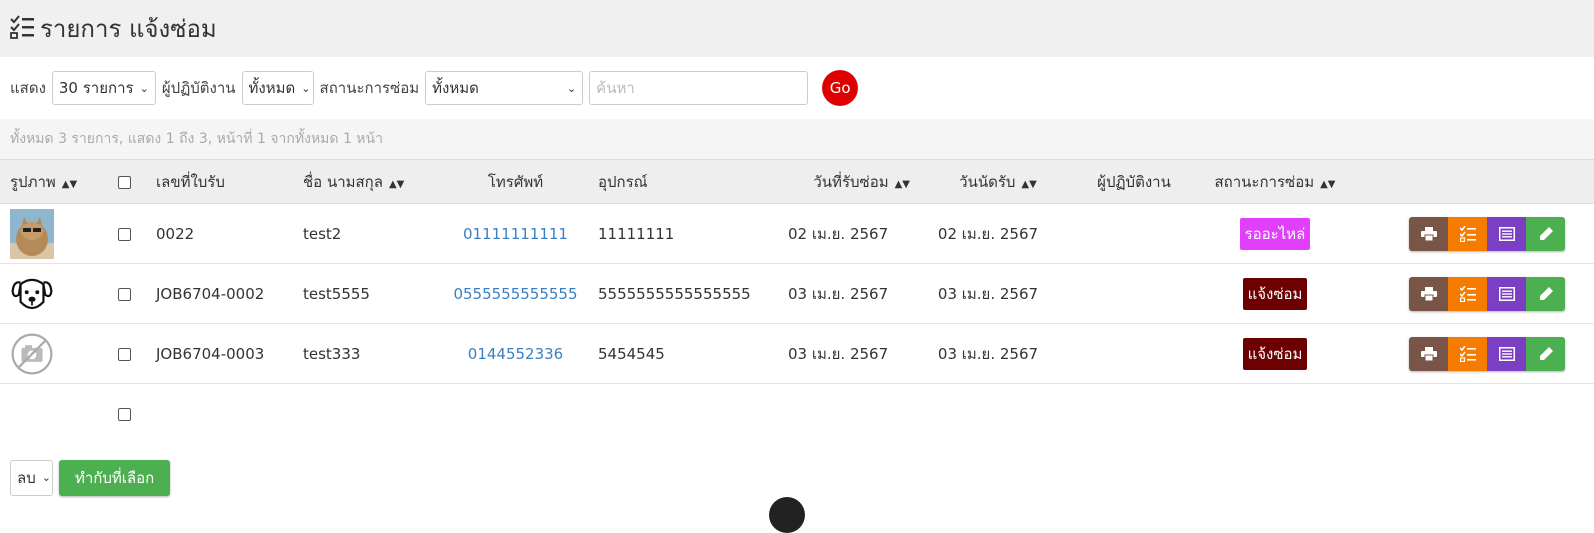  What do you see at coordinates (858, 293) in the screenshot?
I see `received-date: 03 เม.ย. 2567` at bounding box center [858, 293].